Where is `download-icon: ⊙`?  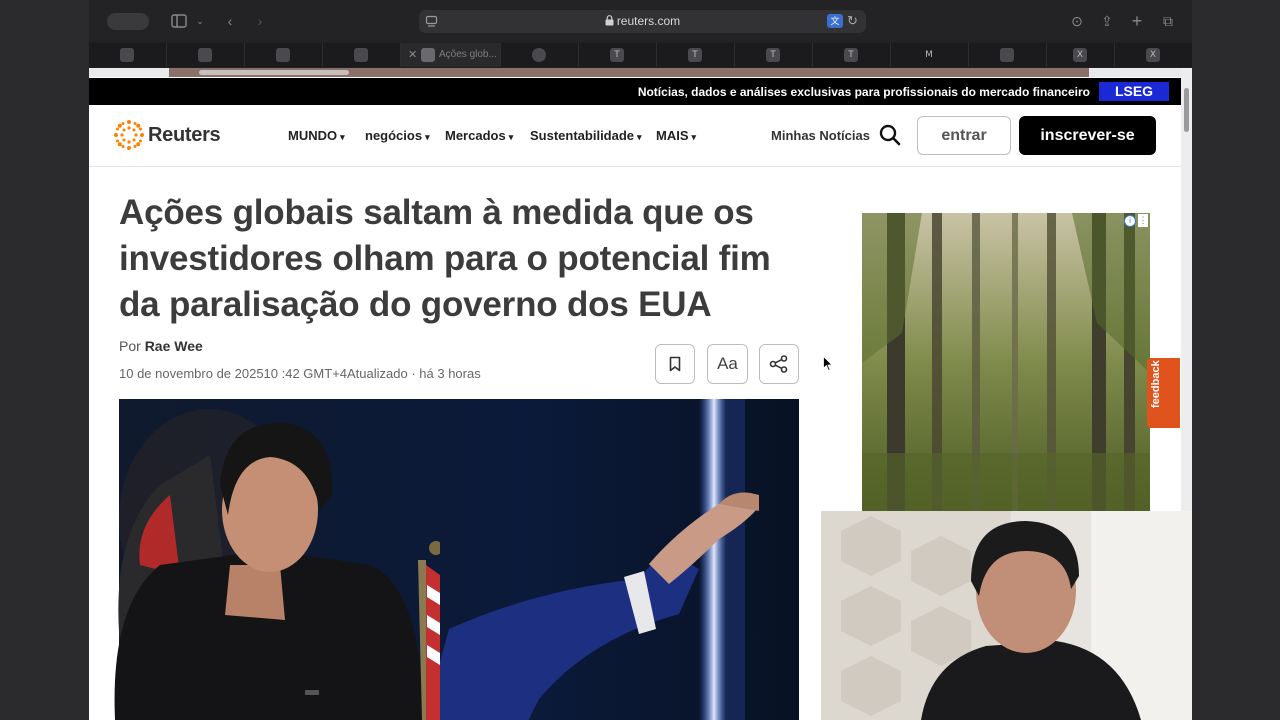
download-icon: ⊙ is located at coordinates (1077, 21).